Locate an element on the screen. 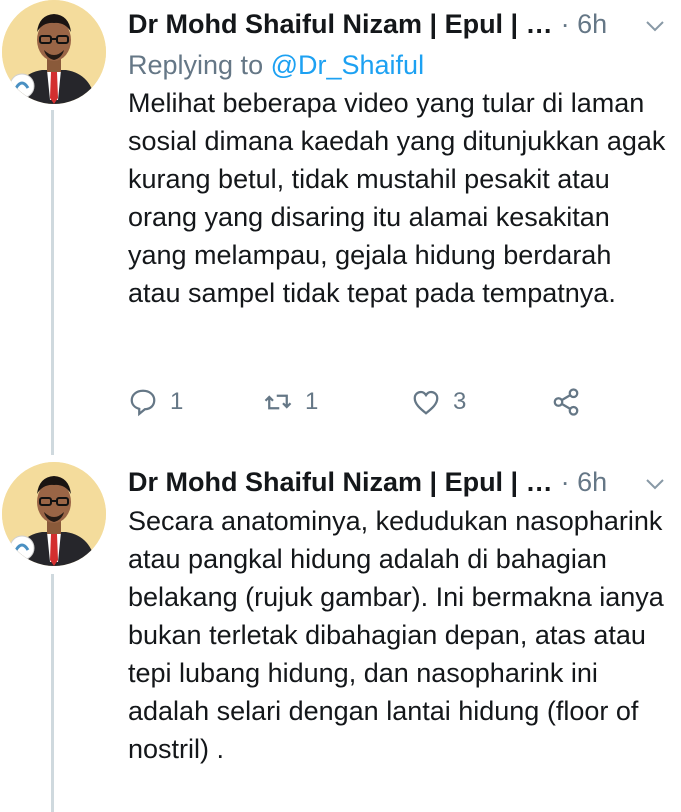 This screenshot has width=681, height=812. like-button: 3 is located at coordinates (481, 402).